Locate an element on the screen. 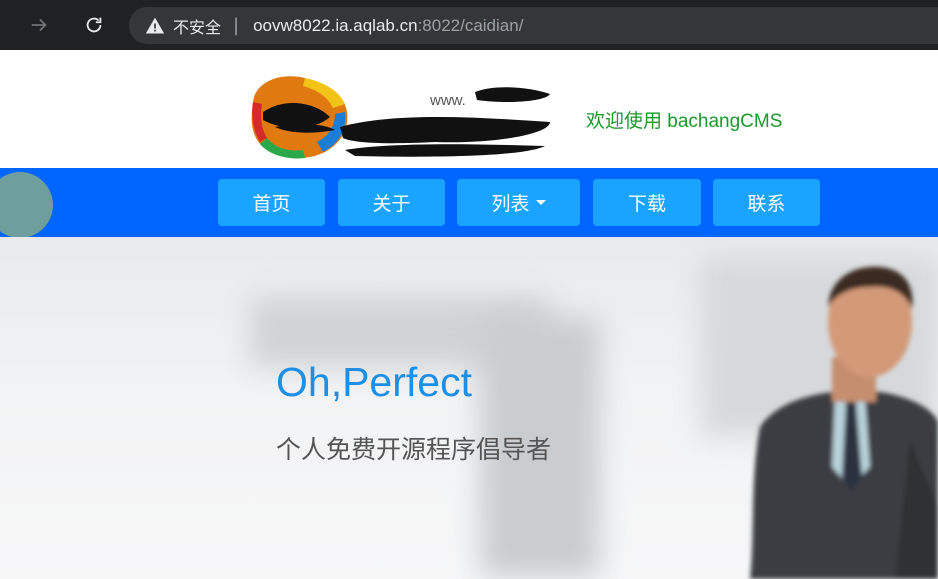 This screenshot has width=938, height=579. nav-item-home: 首页 is located at coordinates (271, 202).